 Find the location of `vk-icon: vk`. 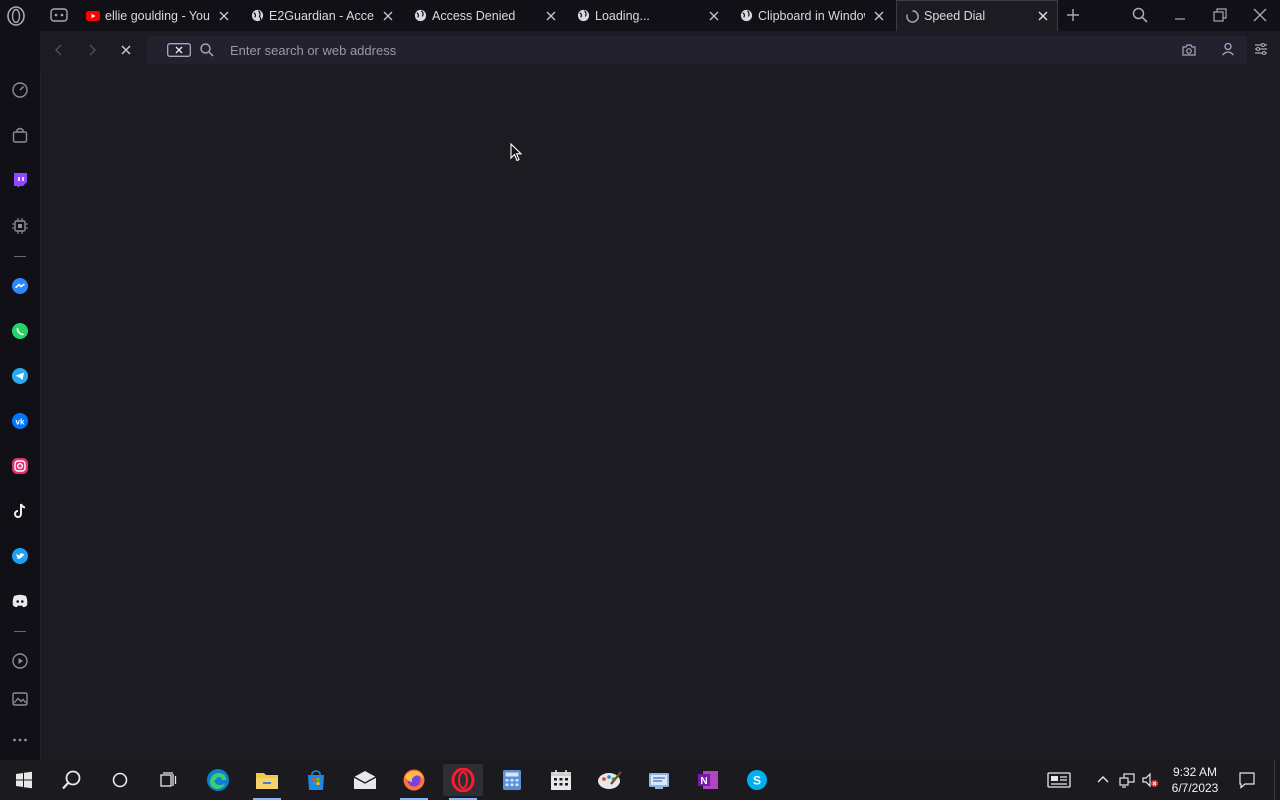

vk-icon: vk is located at coordinates (20, 421).